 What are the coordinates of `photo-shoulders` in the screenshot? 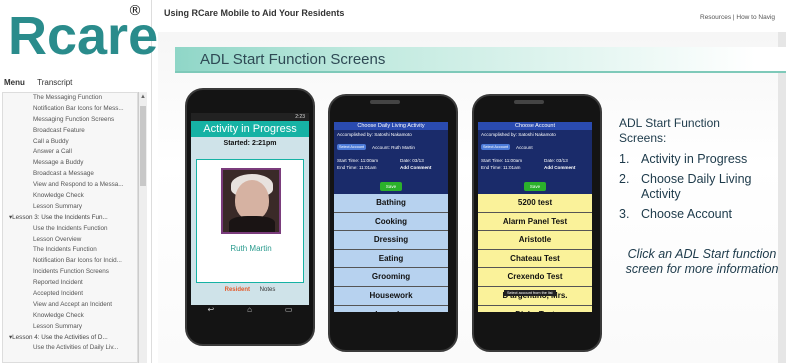 It's located at (252, 224).